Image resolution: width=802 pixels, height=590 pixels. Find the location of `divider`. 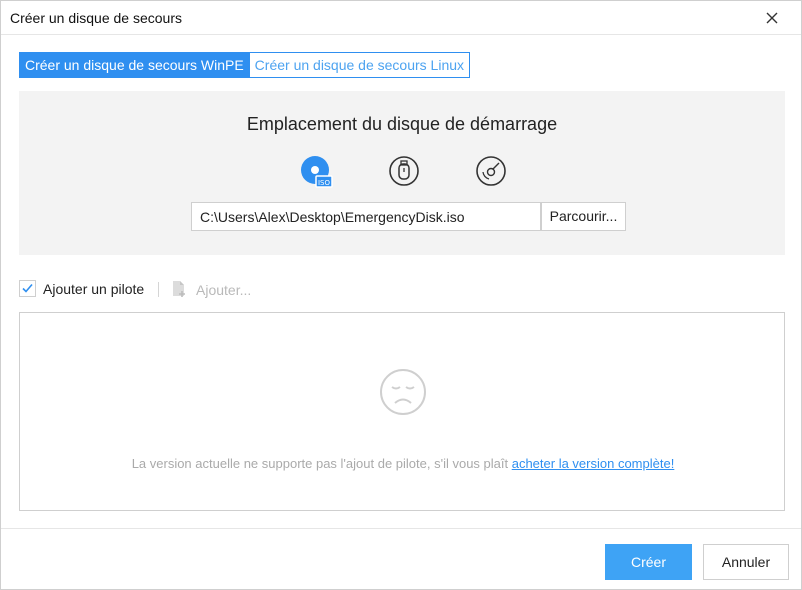

divider is located at coordinates (158, 289).